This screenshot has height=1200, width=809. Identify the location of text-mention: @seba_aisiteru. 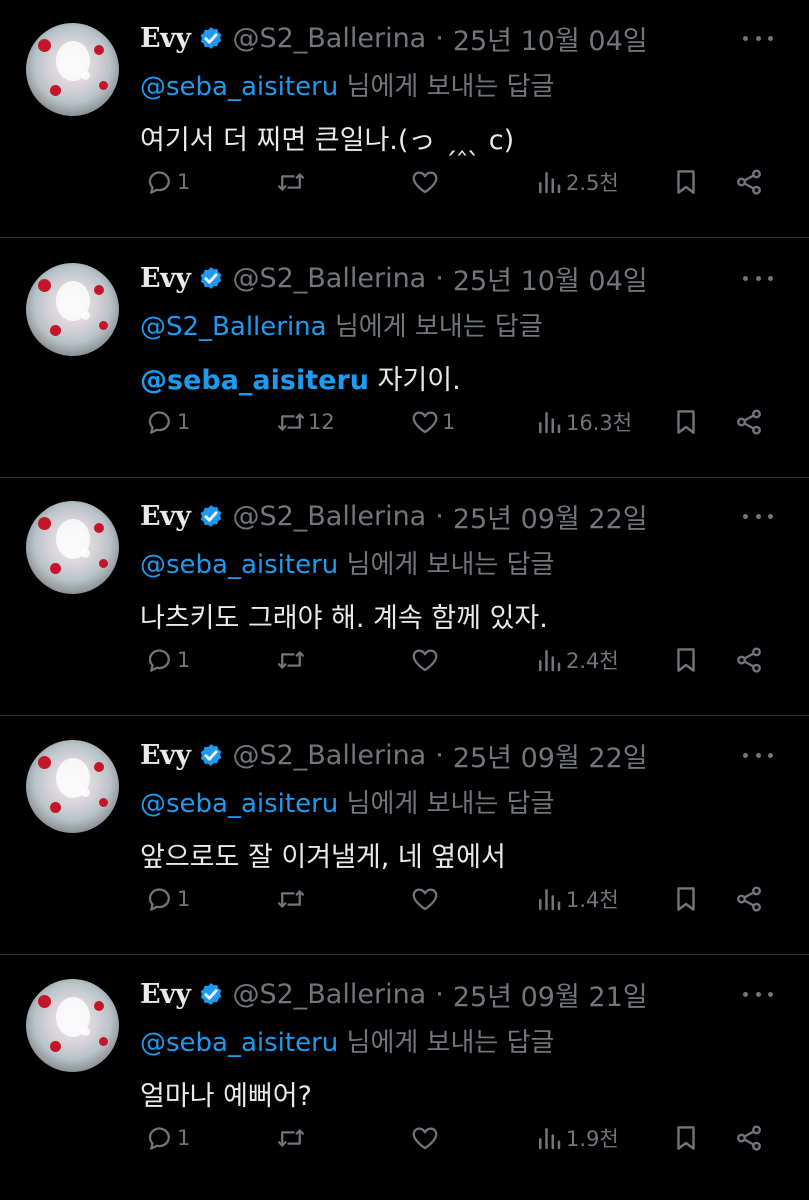
(254, 380).